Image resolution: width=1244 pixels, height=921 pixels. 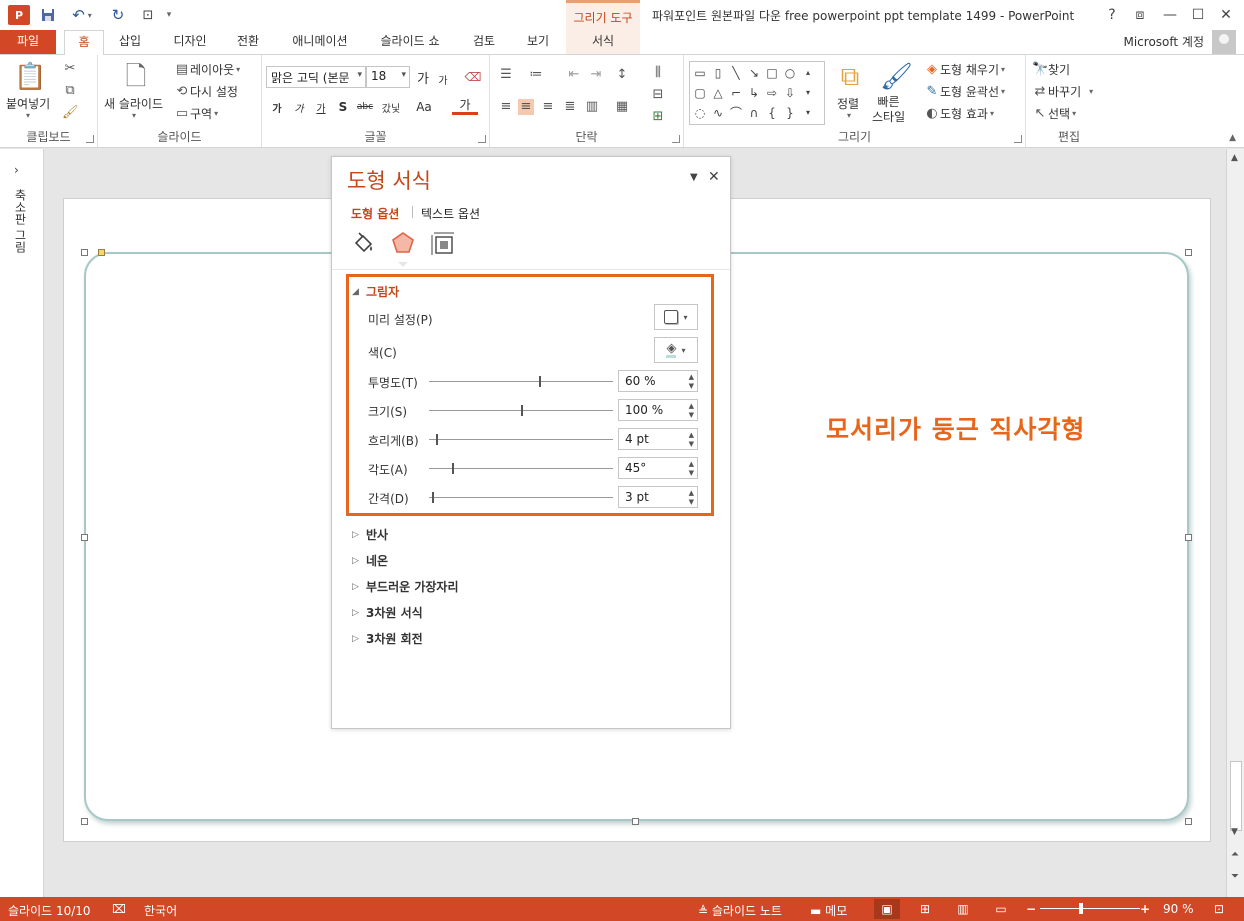 What do you see at coordinates (522, 410) in the screenshot?
I see `size-slider-thumb` at bounding box center [522, 410].